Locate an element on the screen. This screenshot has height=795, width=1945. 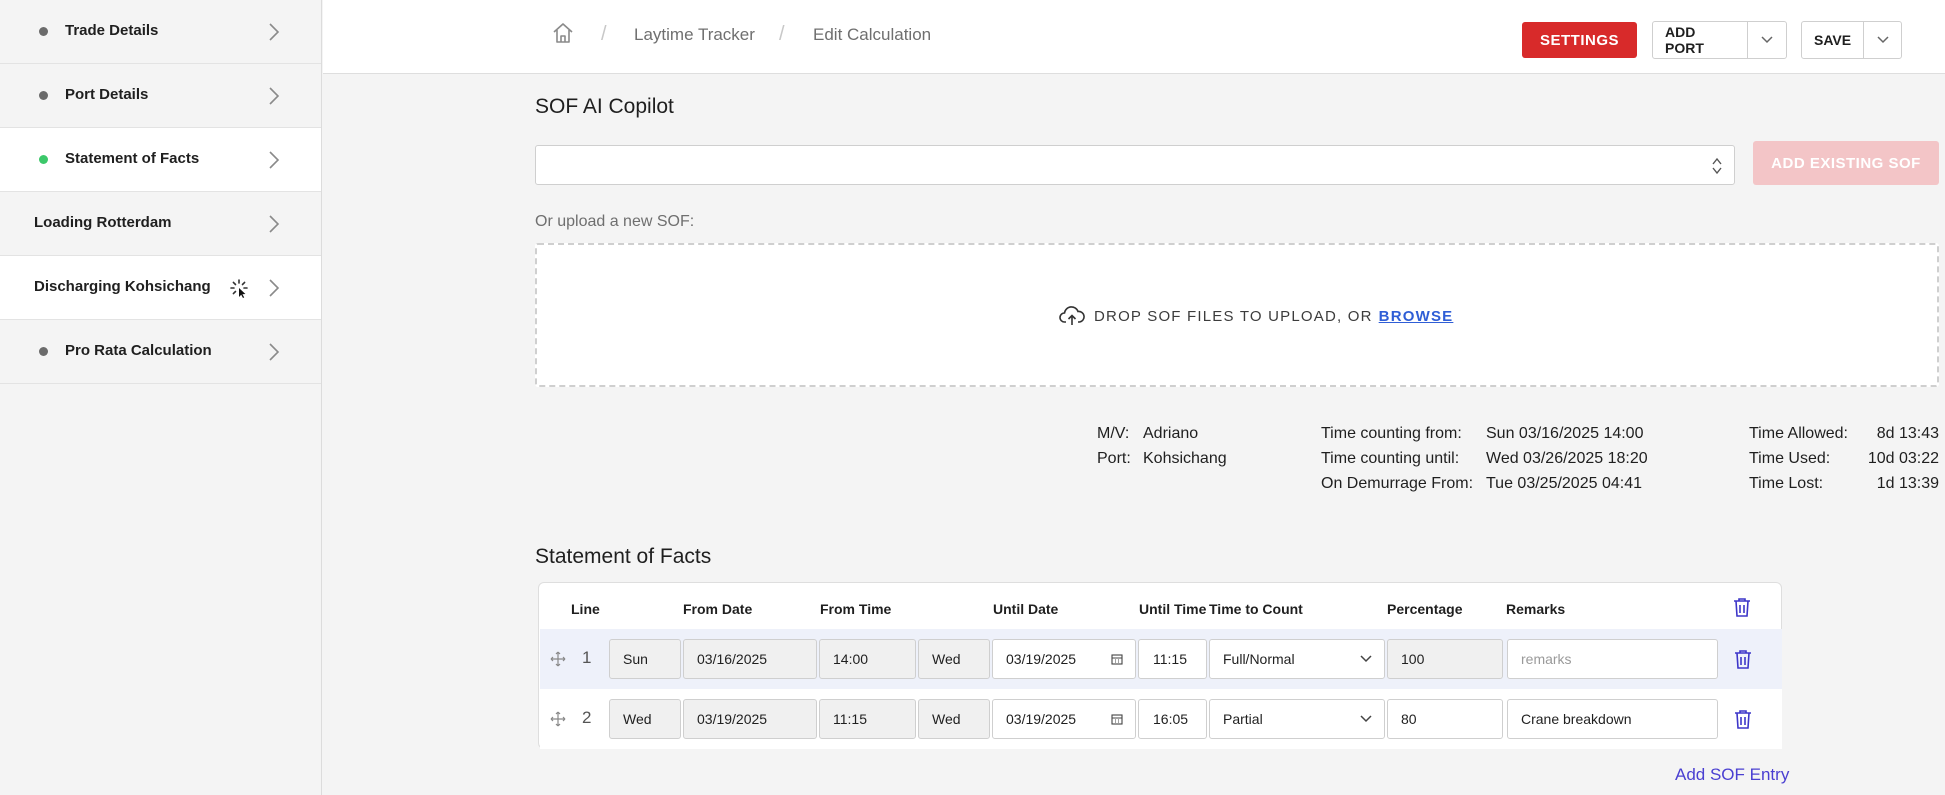
sidebar-item-pro-rata-calculation: Pro Rata Calculation is located at coordinates (160, 352).